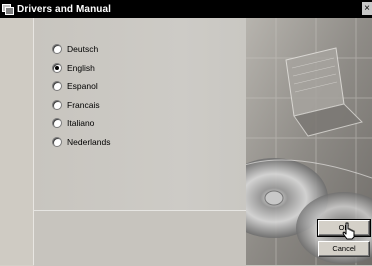 This screenshot has width=372, height=266. I want to click on language-option-italiano: Italiano, so click(81, 123).